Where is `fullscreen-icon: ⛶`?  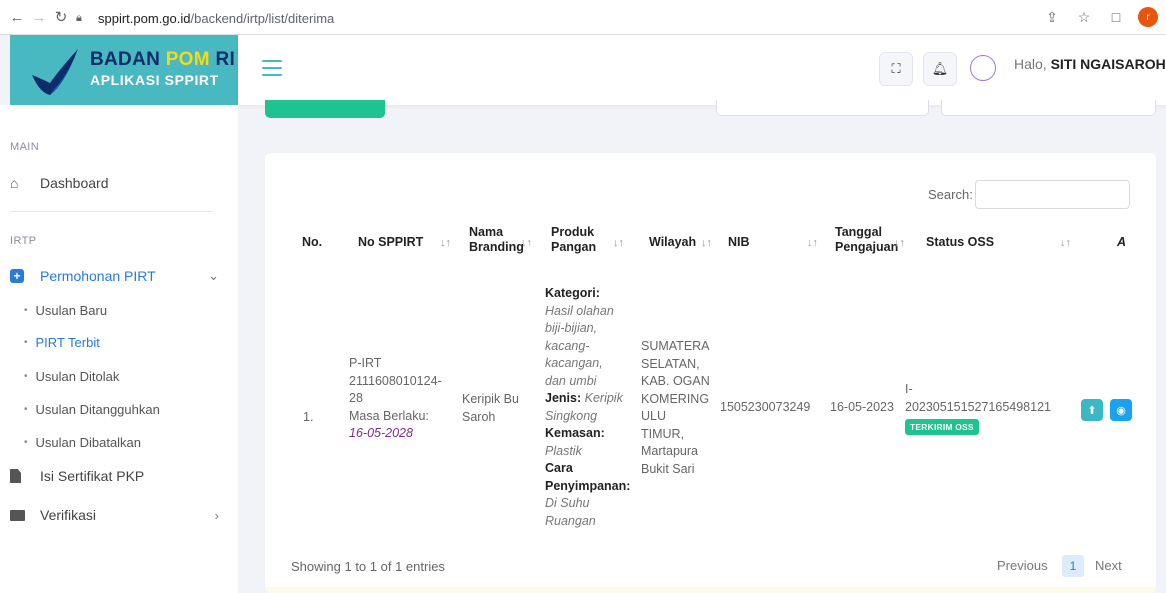 fullscreen-icon: ⛶ is located at coordinates (896, 69).